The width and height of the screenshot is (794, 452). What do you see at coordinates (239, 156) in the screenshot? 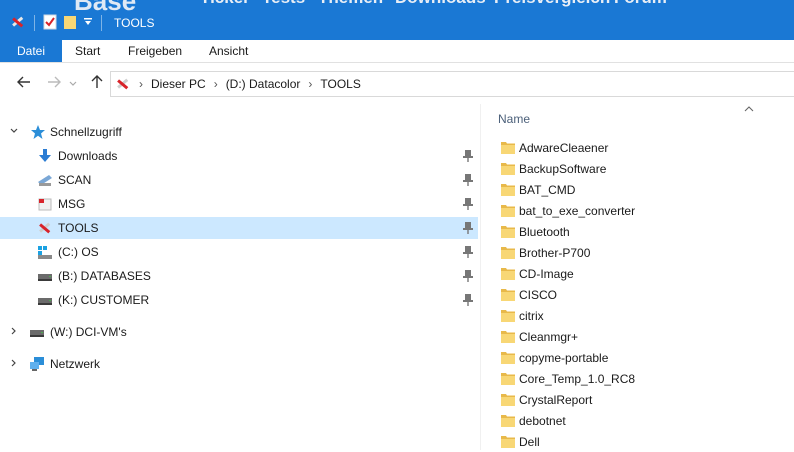
I see `tree-item-downloads: Downloads` at bounding box center [239, 156].